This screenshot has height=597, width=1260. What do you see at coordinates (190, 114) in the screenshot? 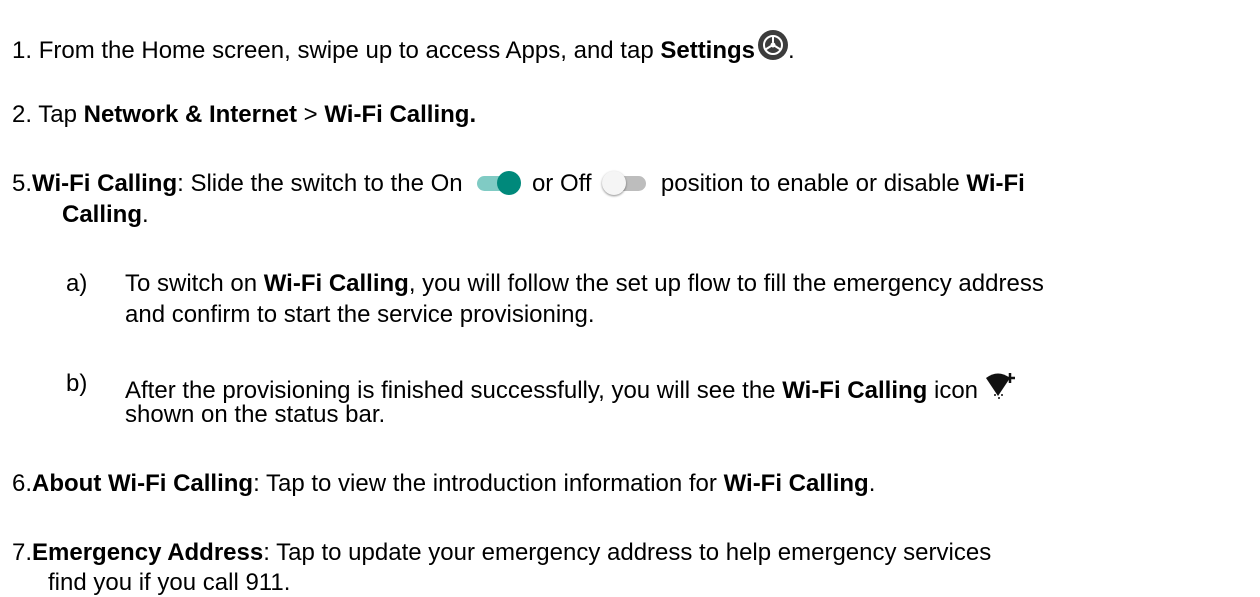
I see `step-2-bold-network: Network & Internet` at bounding box center [190, 114].